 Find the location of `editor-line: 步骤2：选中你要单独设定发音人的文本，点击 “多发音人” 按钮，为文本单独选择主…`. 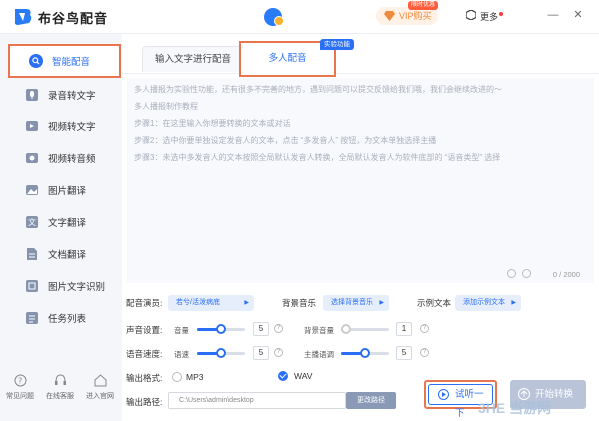

editor-line: 步骤2：选中你要单独设定发音人的文本，点击 “多发音人” 按钮，为文本单独选择主… is located at coordinates (285, 140).